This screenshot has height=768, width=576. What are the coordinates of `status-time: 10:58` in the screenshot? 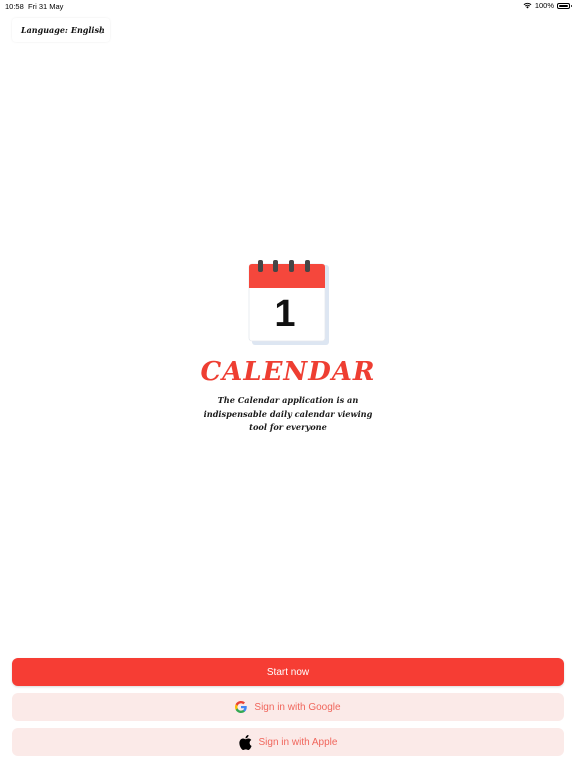 It's located at (14, 6).